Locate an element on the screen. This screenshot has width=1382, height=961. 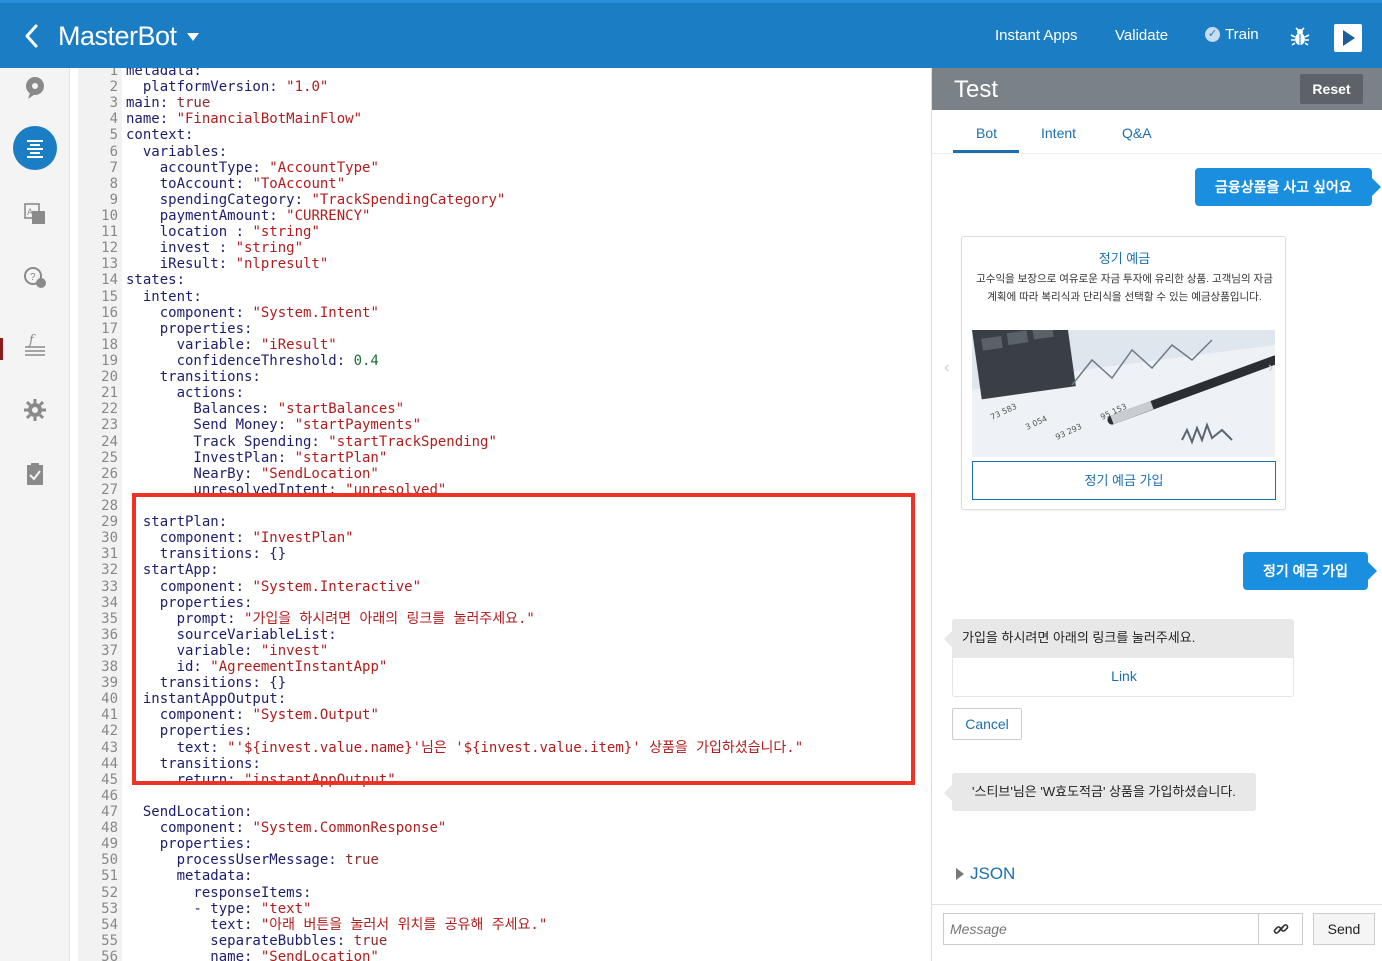
code-line: 41 component: "System.Output" is located at coordinates (504, 715).